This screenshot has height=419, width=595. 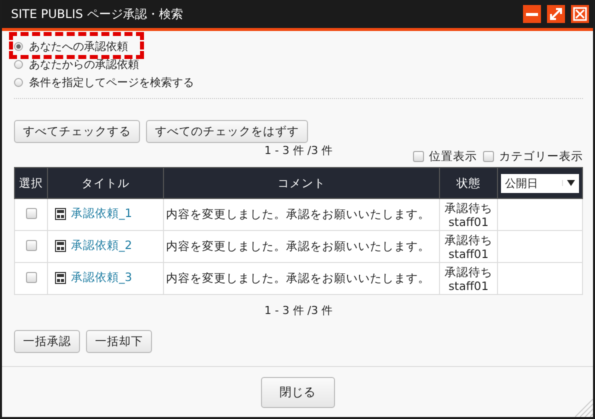 What do you see at coordinates (540, 183) in the screenshot?
I see `sort-select: 公開日` at bounding box center [540, 183].